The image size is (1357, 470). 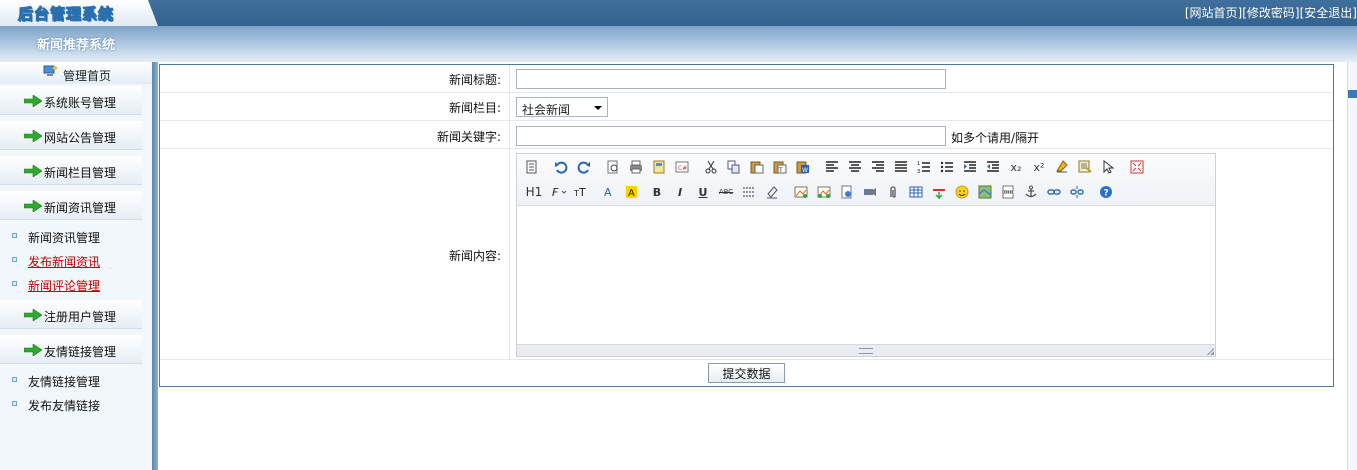 I want to click on italic-icon: I, so click(x=680, y=192).